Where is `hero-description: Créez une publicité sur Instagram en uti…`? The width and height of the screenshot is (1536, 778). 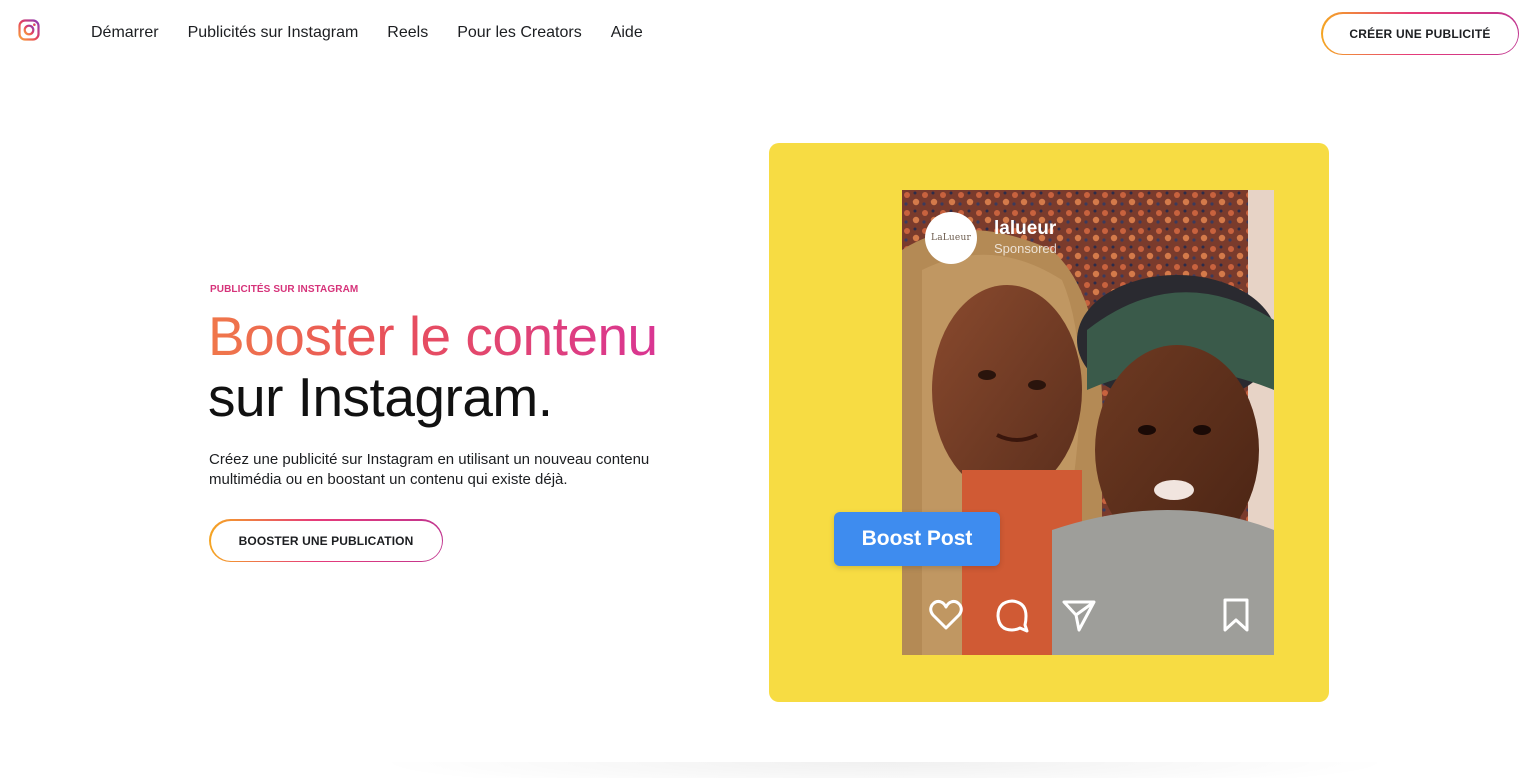 hero-description: Créez une publicité sur Instagram en uti… is located at coordinates (429, 469).